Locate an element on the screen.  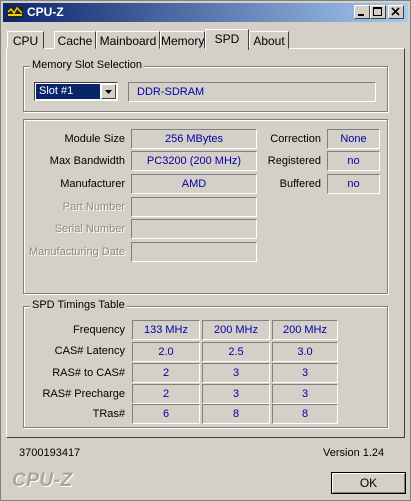
tab-memory: Memory is located at coordinates (182, 40).